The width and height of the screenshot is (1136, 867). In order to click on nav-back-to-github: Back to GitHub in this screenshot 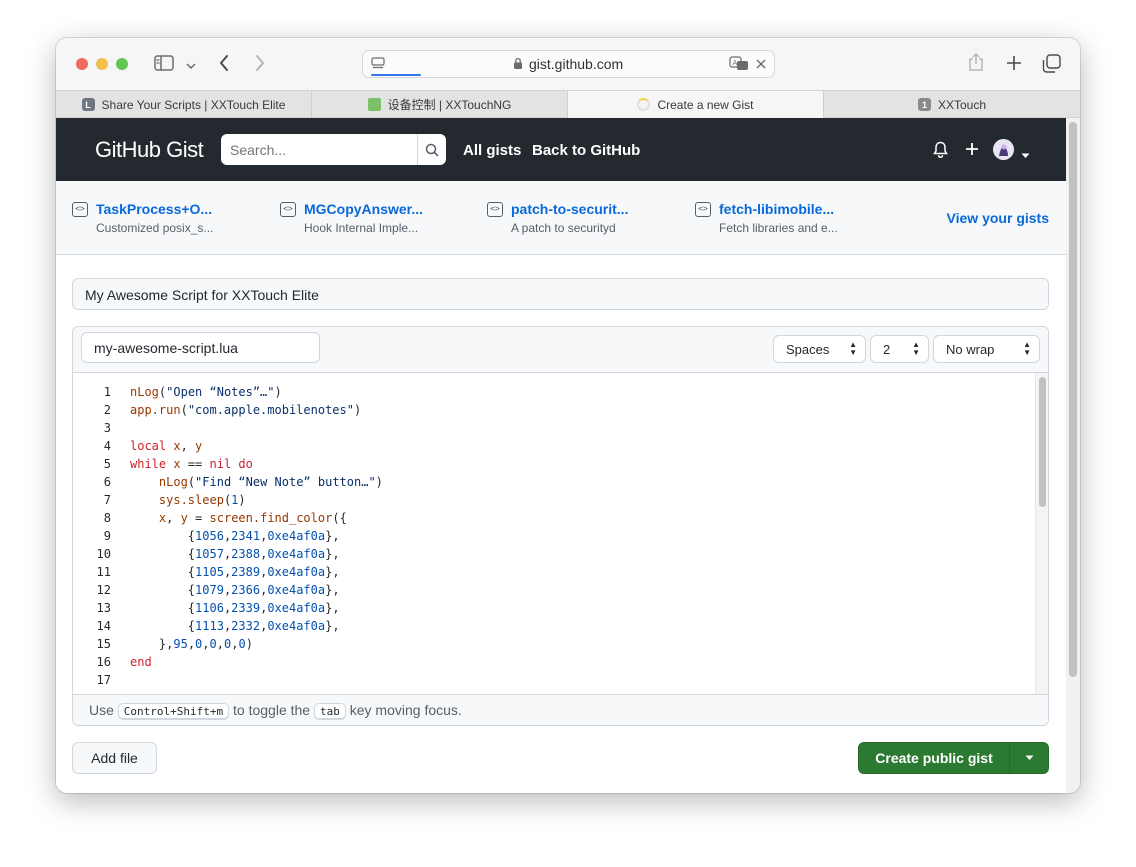, I will do `click(586, 150)`.